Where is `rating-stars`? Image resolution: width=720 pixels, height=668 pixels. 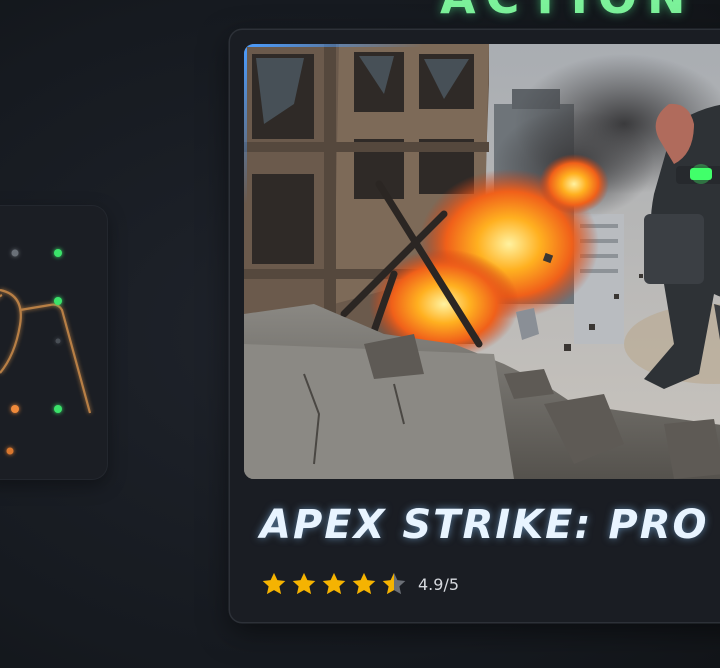
rating-stars is located at coordinates (334, 584).